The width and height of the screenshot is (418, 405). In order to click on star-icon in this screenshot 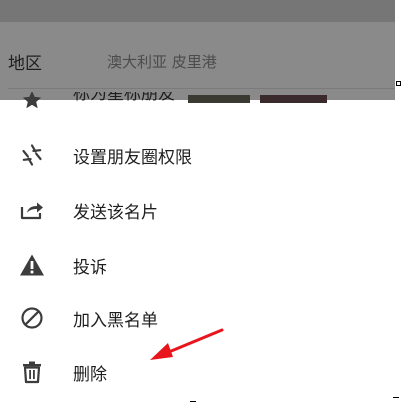, I will do `click(32, 100)`.